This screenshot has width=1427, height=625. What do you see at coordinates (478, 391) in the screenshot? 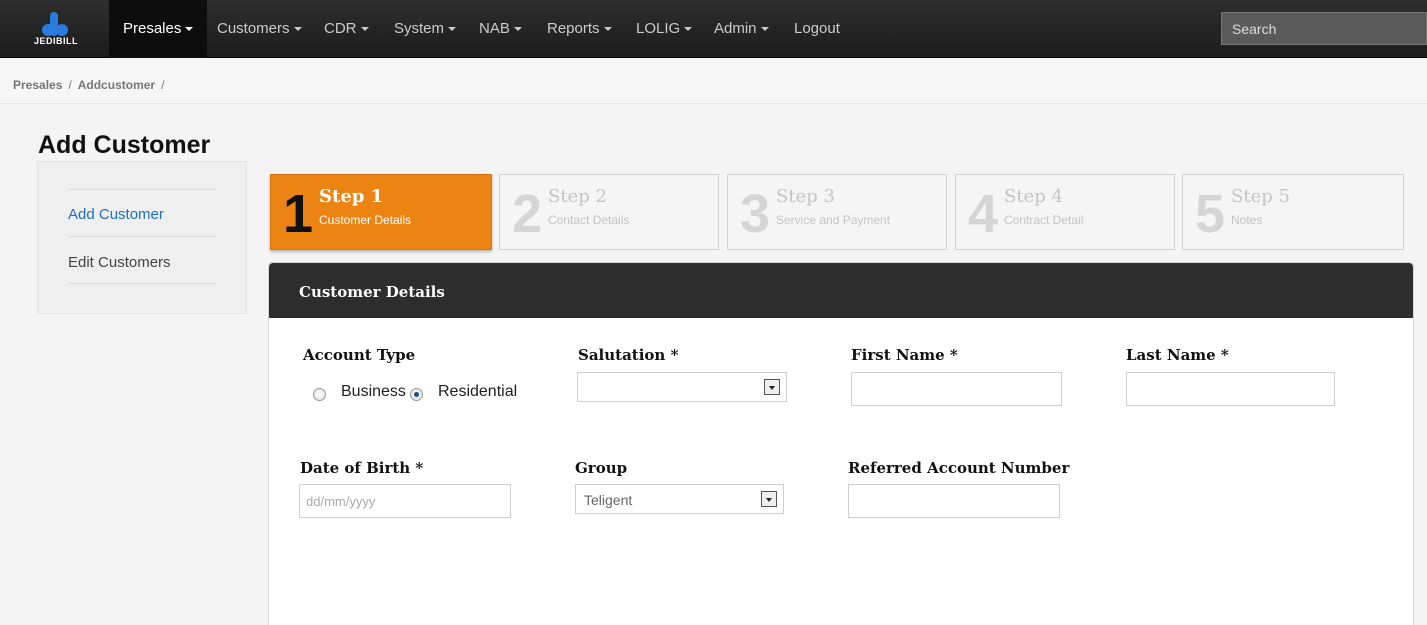
I see `residential-radio-label: Residential` at bounding box center [478, 391].